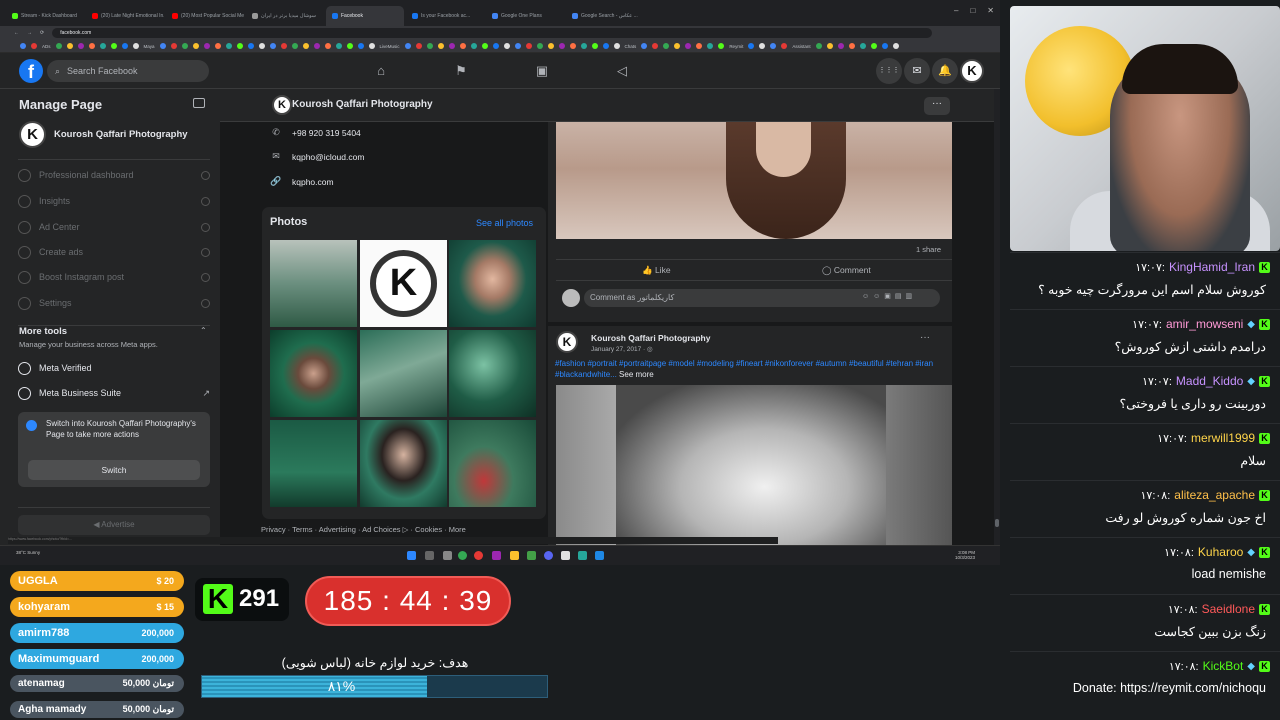 The height and width of the screenshot is (720, 1280). Describe the element at coordinates (542, 71) in the screenshot. I see `pages-icon: ▣` at that location.